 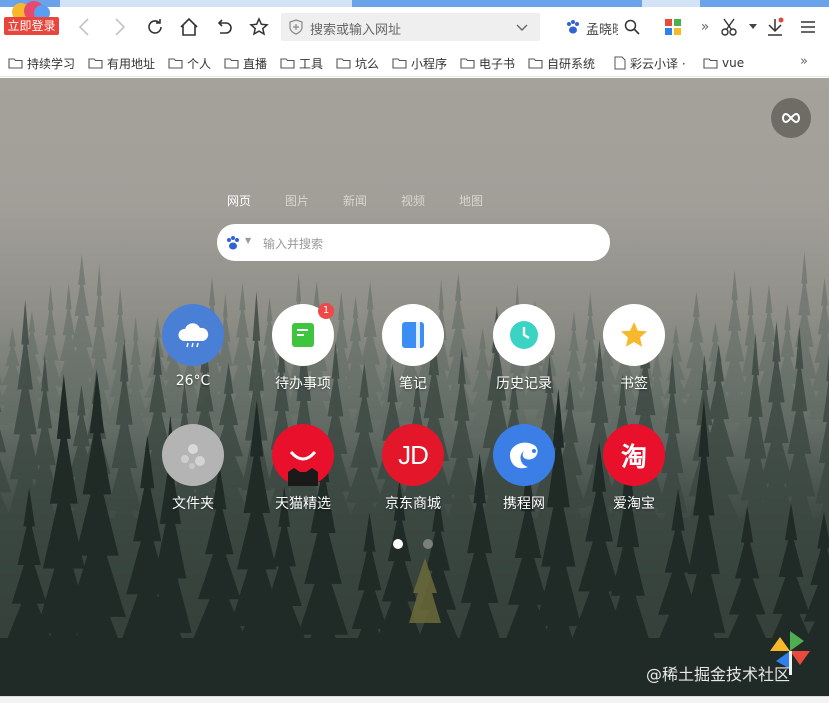 What do you see at coordinates (488, 200) in the screenshot?
I see `search-tab: 地图` at bounding box center [488, 200].